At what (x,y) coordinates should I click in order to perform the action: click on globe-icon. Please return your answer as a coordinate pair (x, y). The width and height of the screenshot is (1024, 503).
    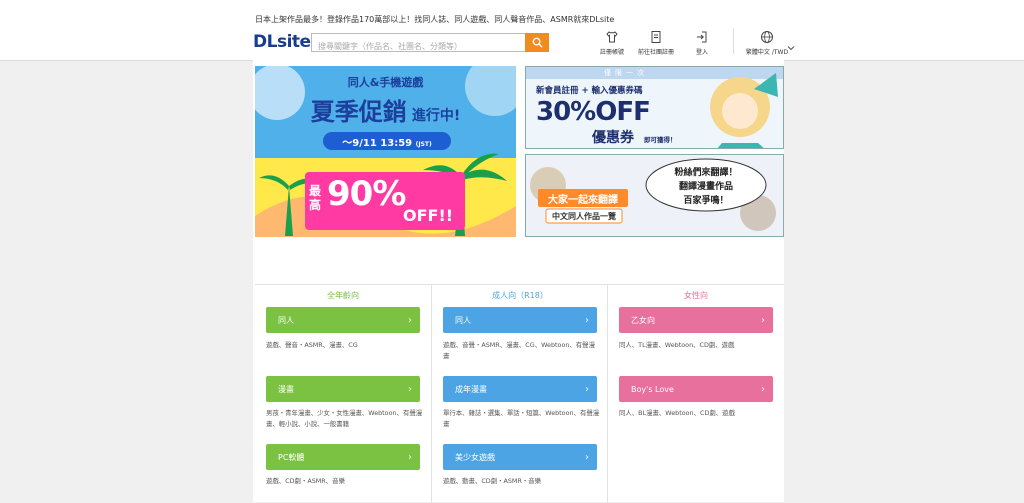
    Looking at the image, I should click on (767, 37).